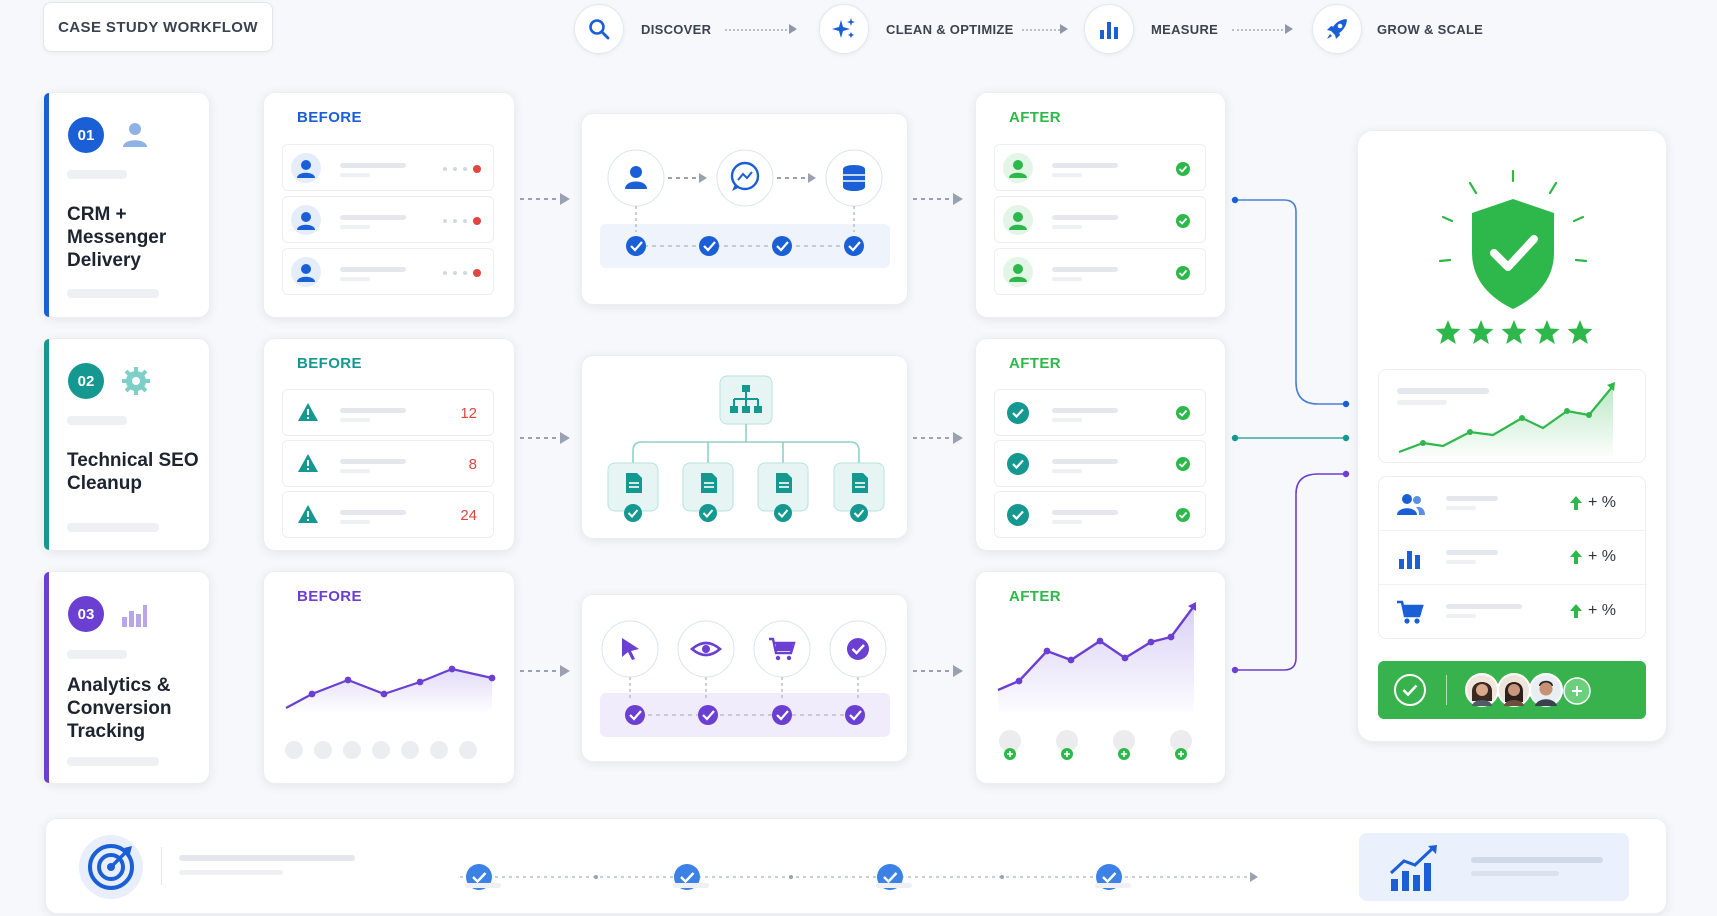 This screenshot has width=1717, height=916. Describe the element at coordinates (746, 400) in the screenshot. I see `sitemap-icon` at that location.